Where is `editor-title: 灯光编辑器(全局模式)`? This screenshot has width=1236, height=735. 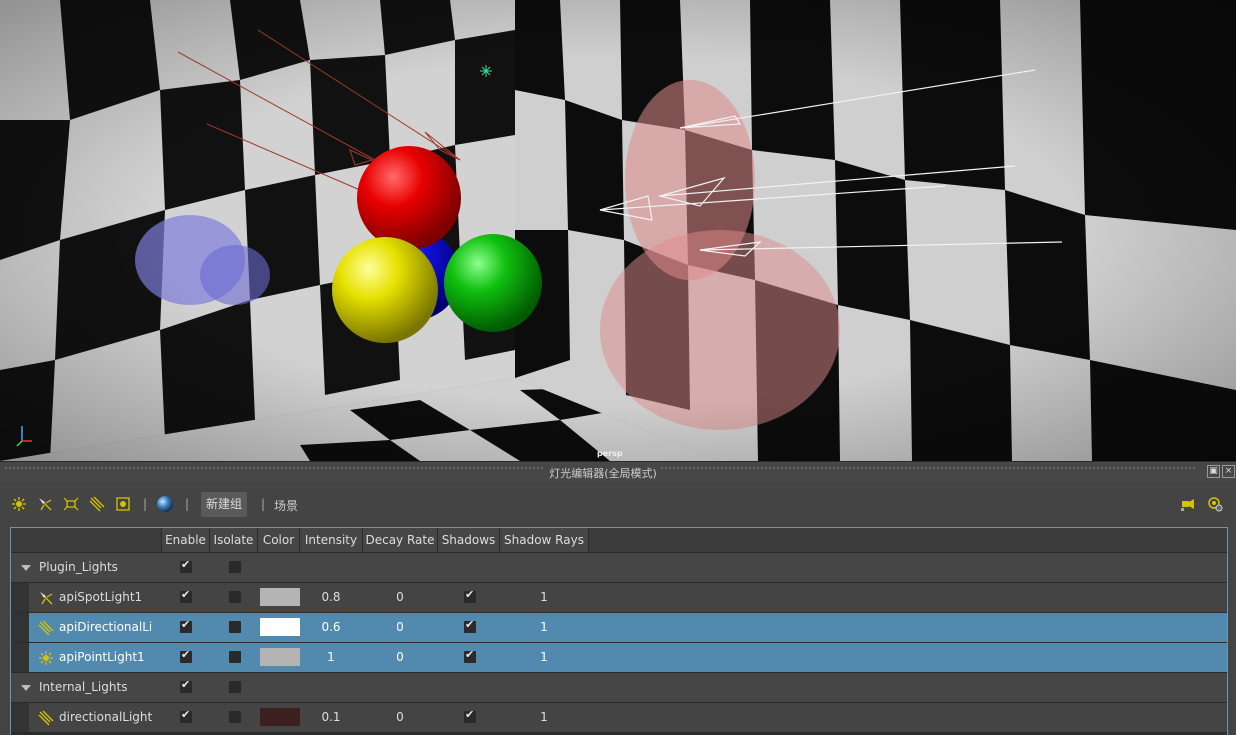 editor-title: 灯光编辑器(全局模式) is located at coordinates (603, 473).